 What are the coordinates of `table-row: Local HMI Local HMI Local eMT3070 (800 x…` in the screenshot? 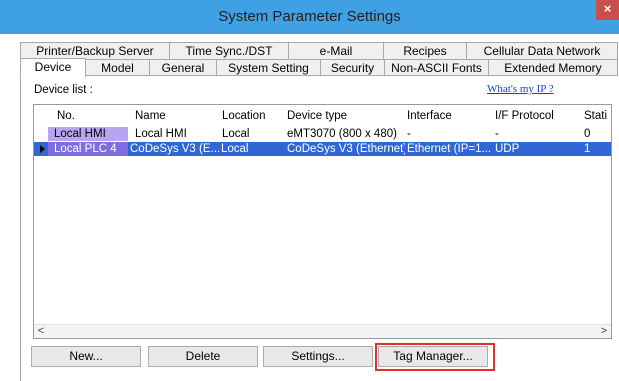 It's located at (322, 134).